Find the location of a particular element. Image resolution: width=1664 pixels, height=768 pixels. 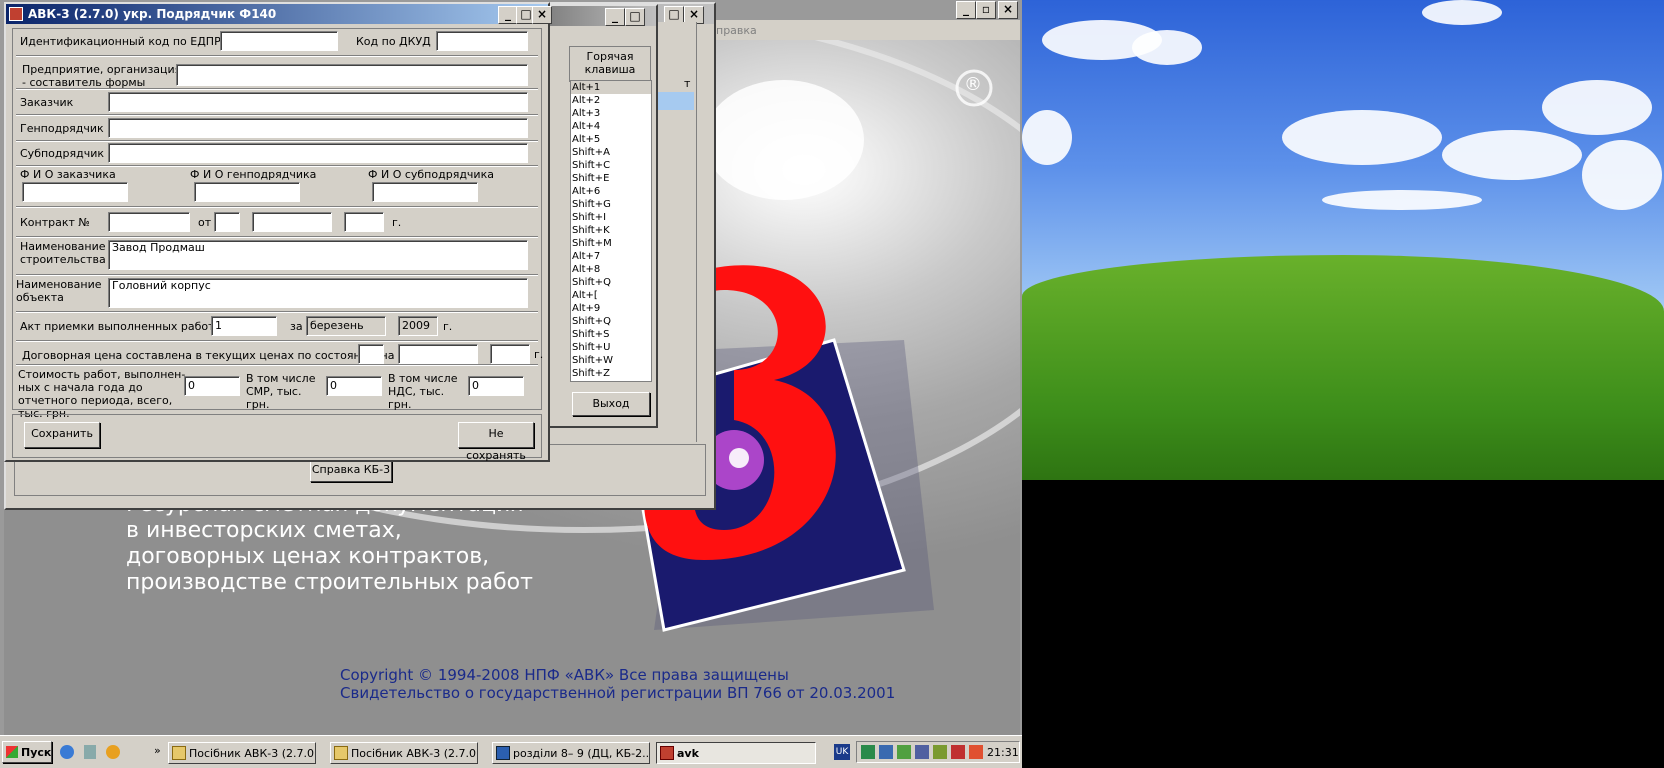

contract-year-suffix: г. is located at coordinates (397, 222).